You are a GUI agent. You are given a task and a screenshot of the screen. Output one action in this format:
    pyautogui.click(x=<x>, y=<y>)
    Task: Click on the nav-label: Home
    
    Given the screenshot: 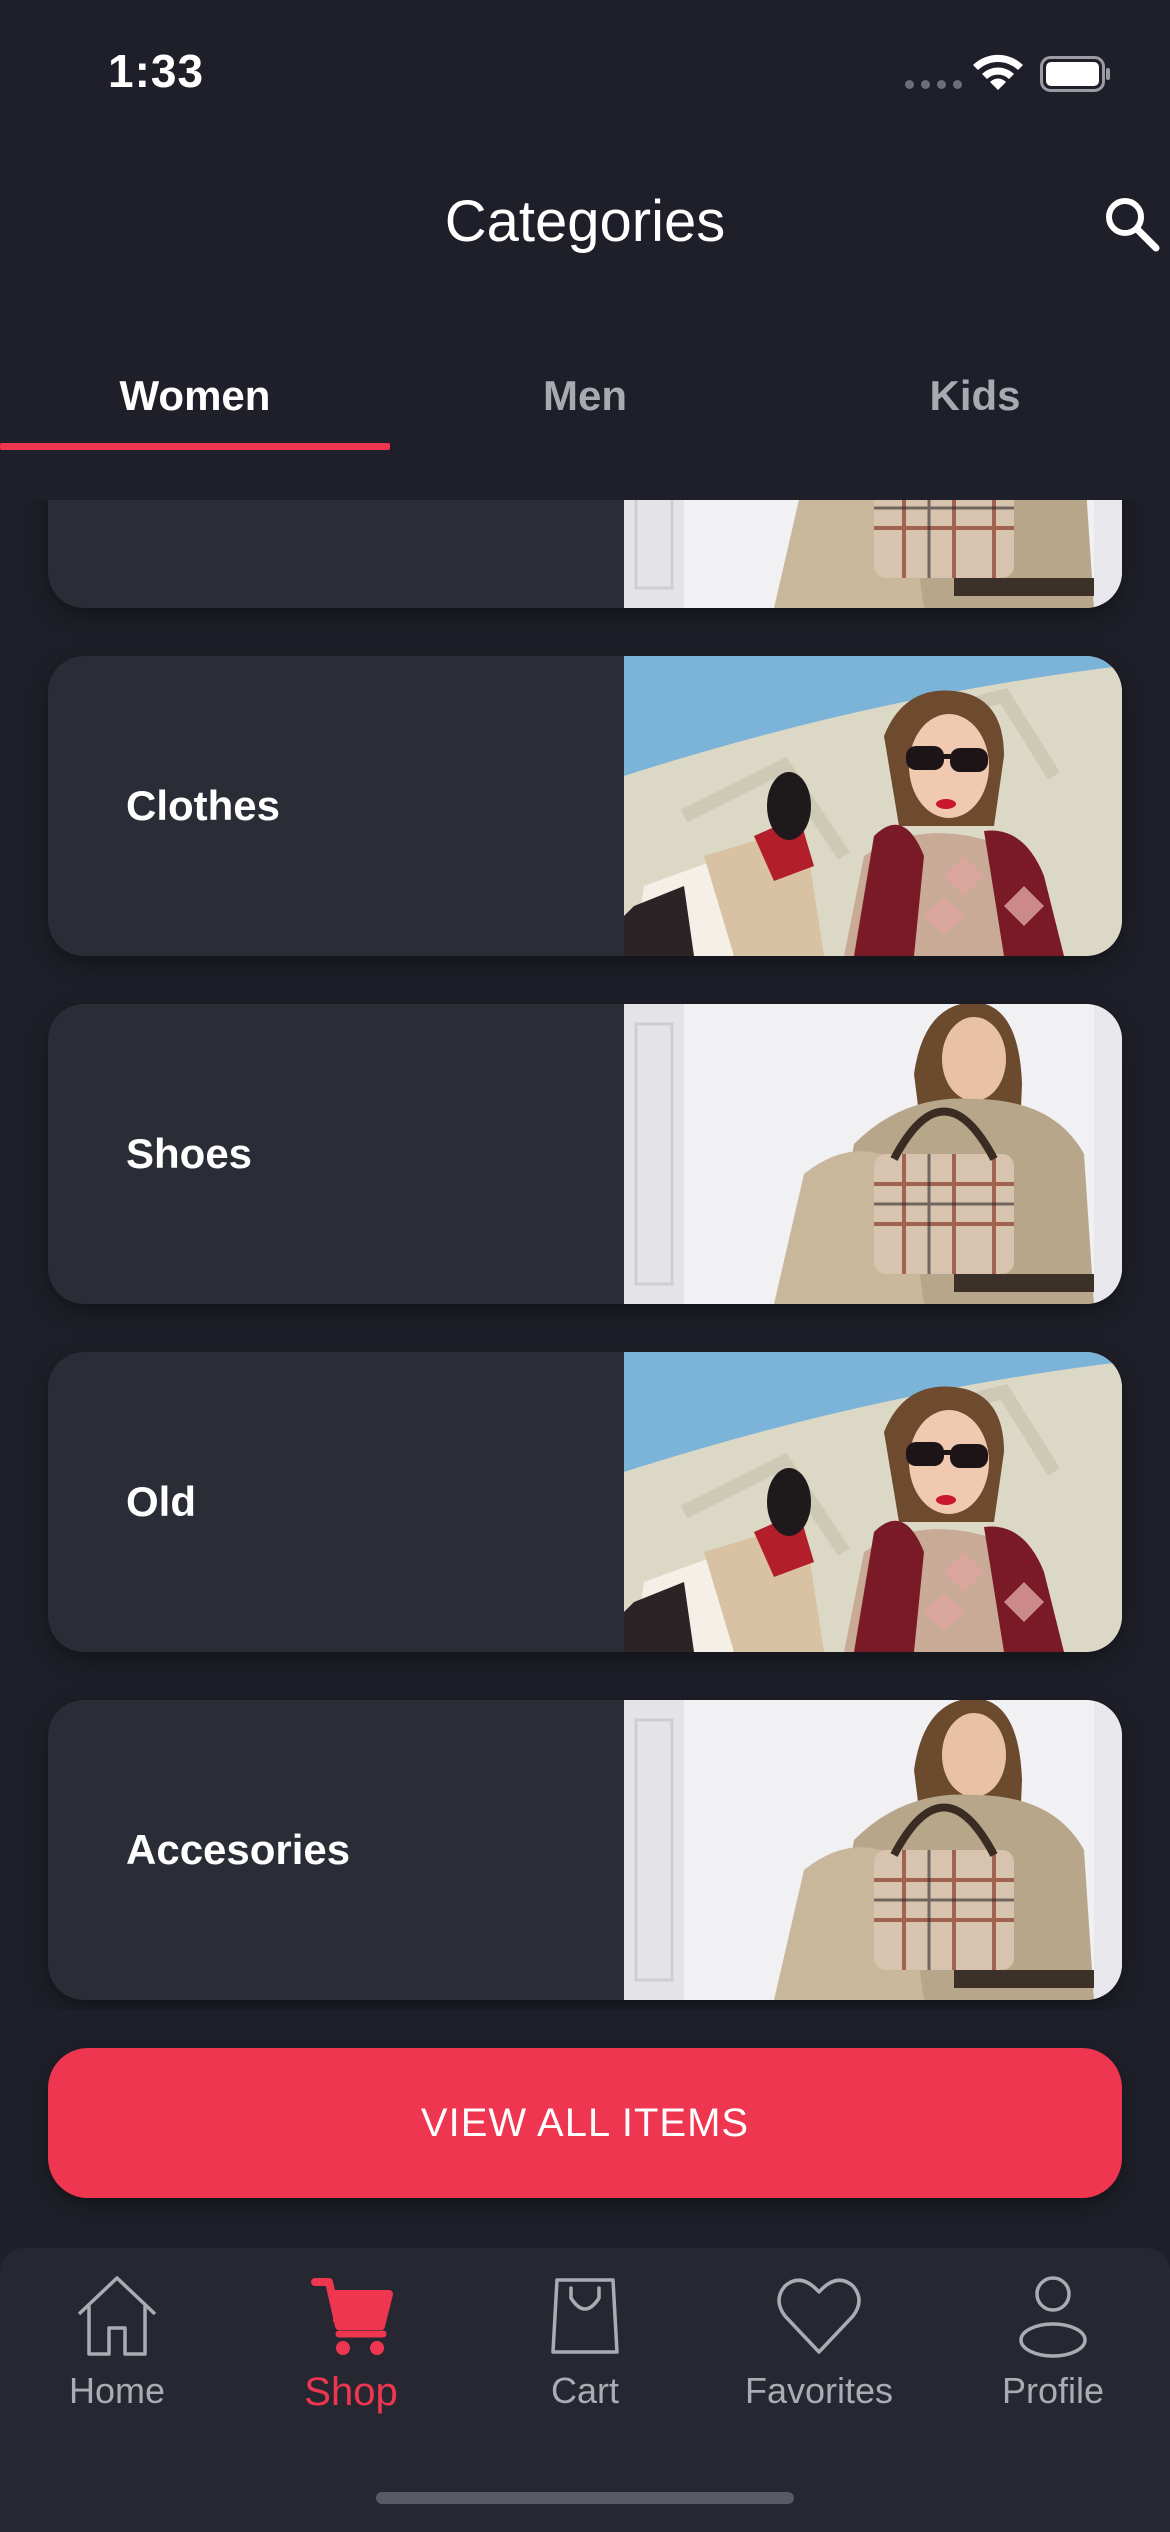 What is the action you would take?
    pyautogui.click(x=117, y=2390)
    